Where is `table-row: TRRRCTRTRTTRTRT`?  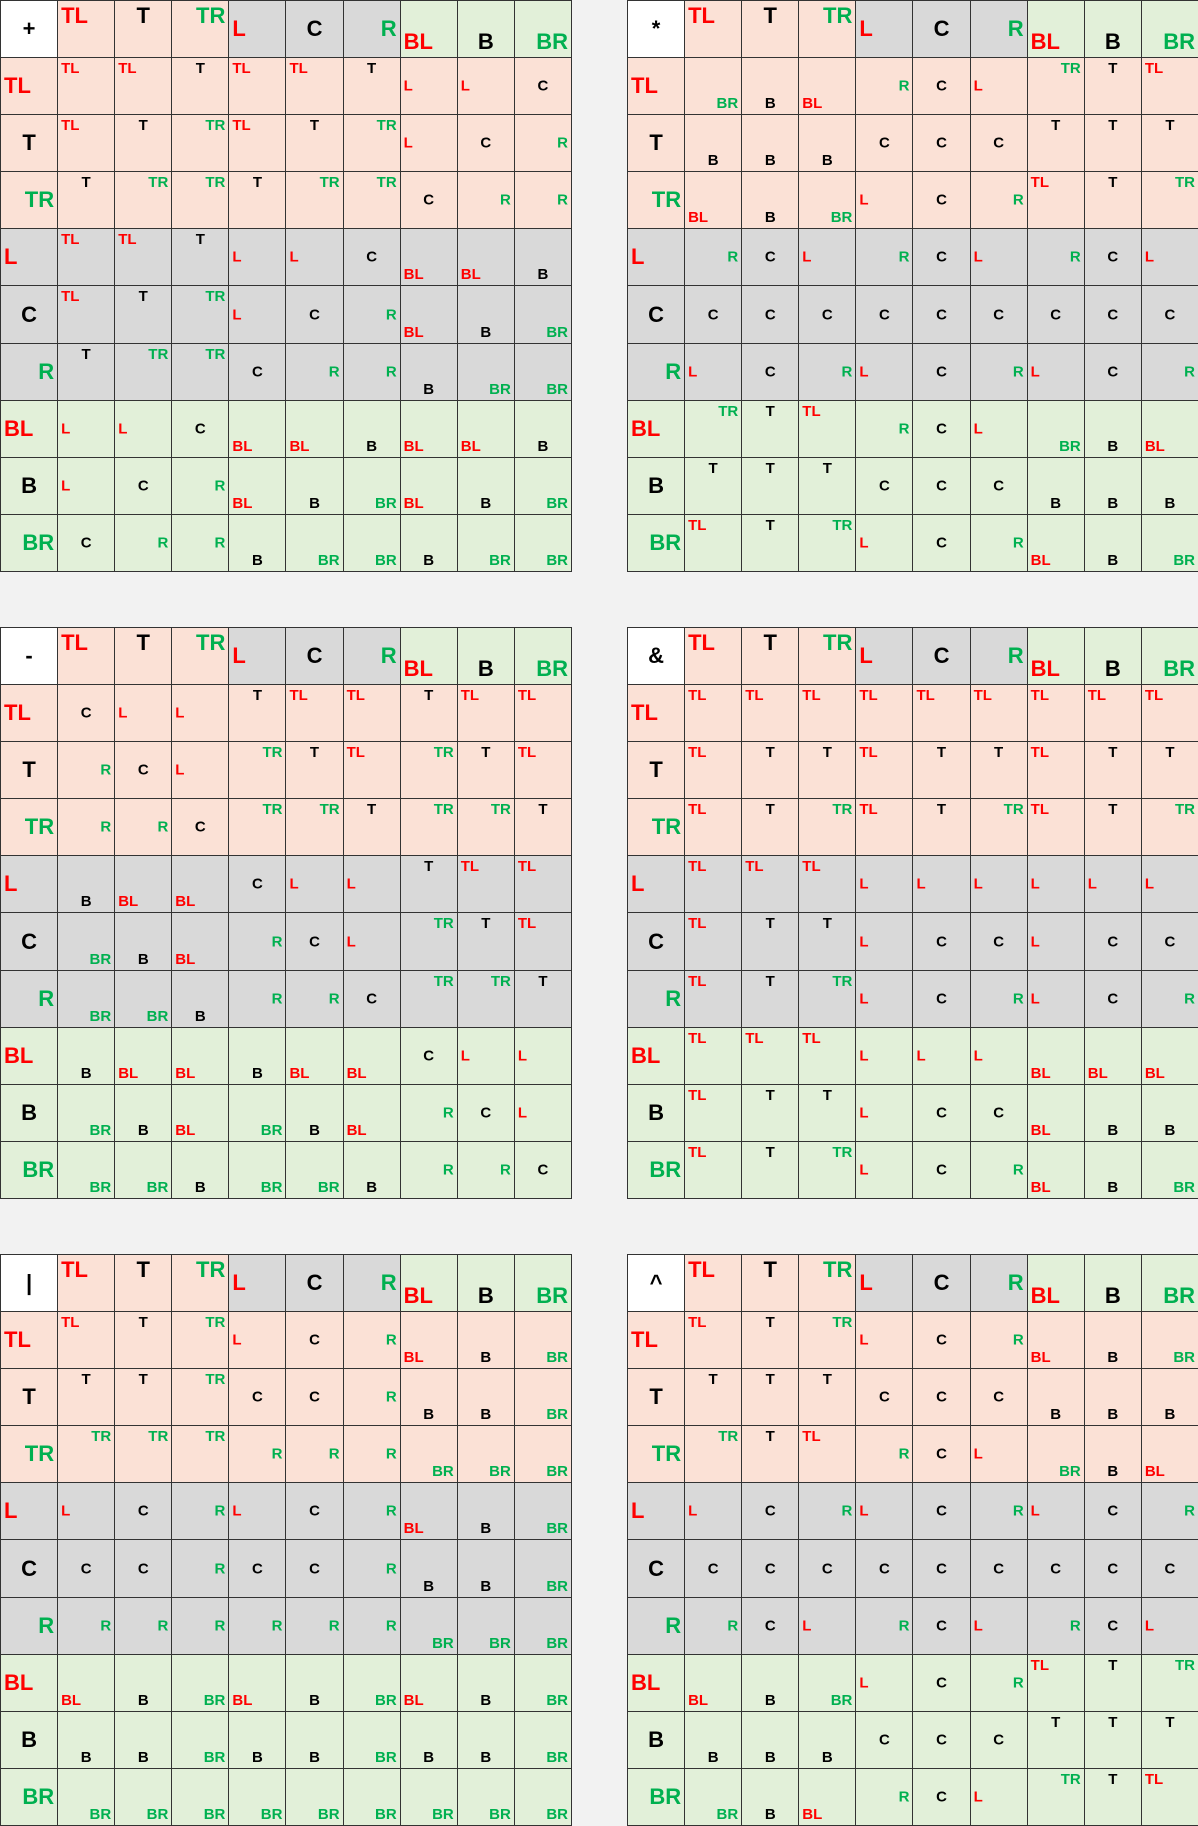
table-row: TRRRCTRTRTTRTRT is located at coordinates (286, 827).